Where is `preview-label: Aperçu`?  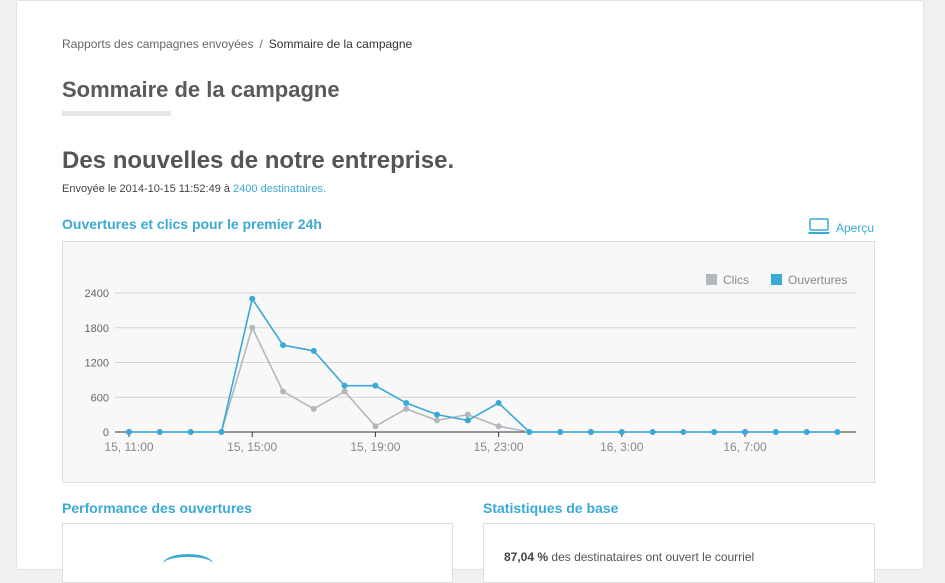
preview-label: Aperçu is located at coordinates (855, 228).